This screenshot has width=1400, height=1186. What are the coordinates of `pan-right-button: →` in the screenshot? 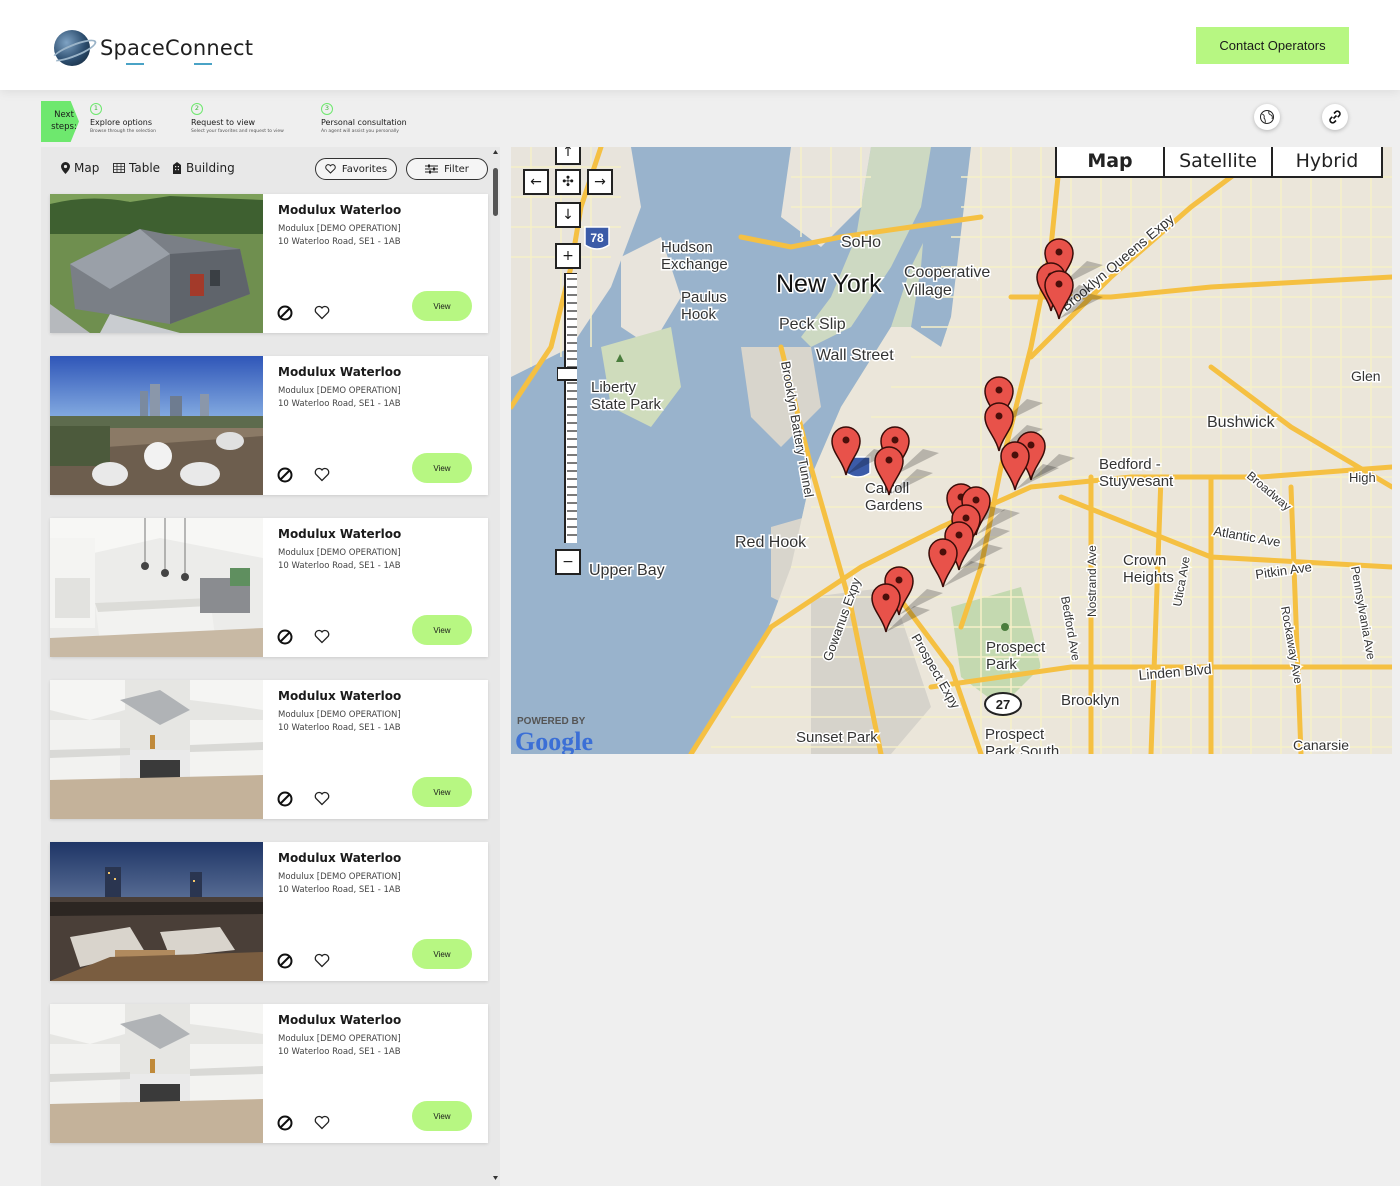 It's located at (600, 182).